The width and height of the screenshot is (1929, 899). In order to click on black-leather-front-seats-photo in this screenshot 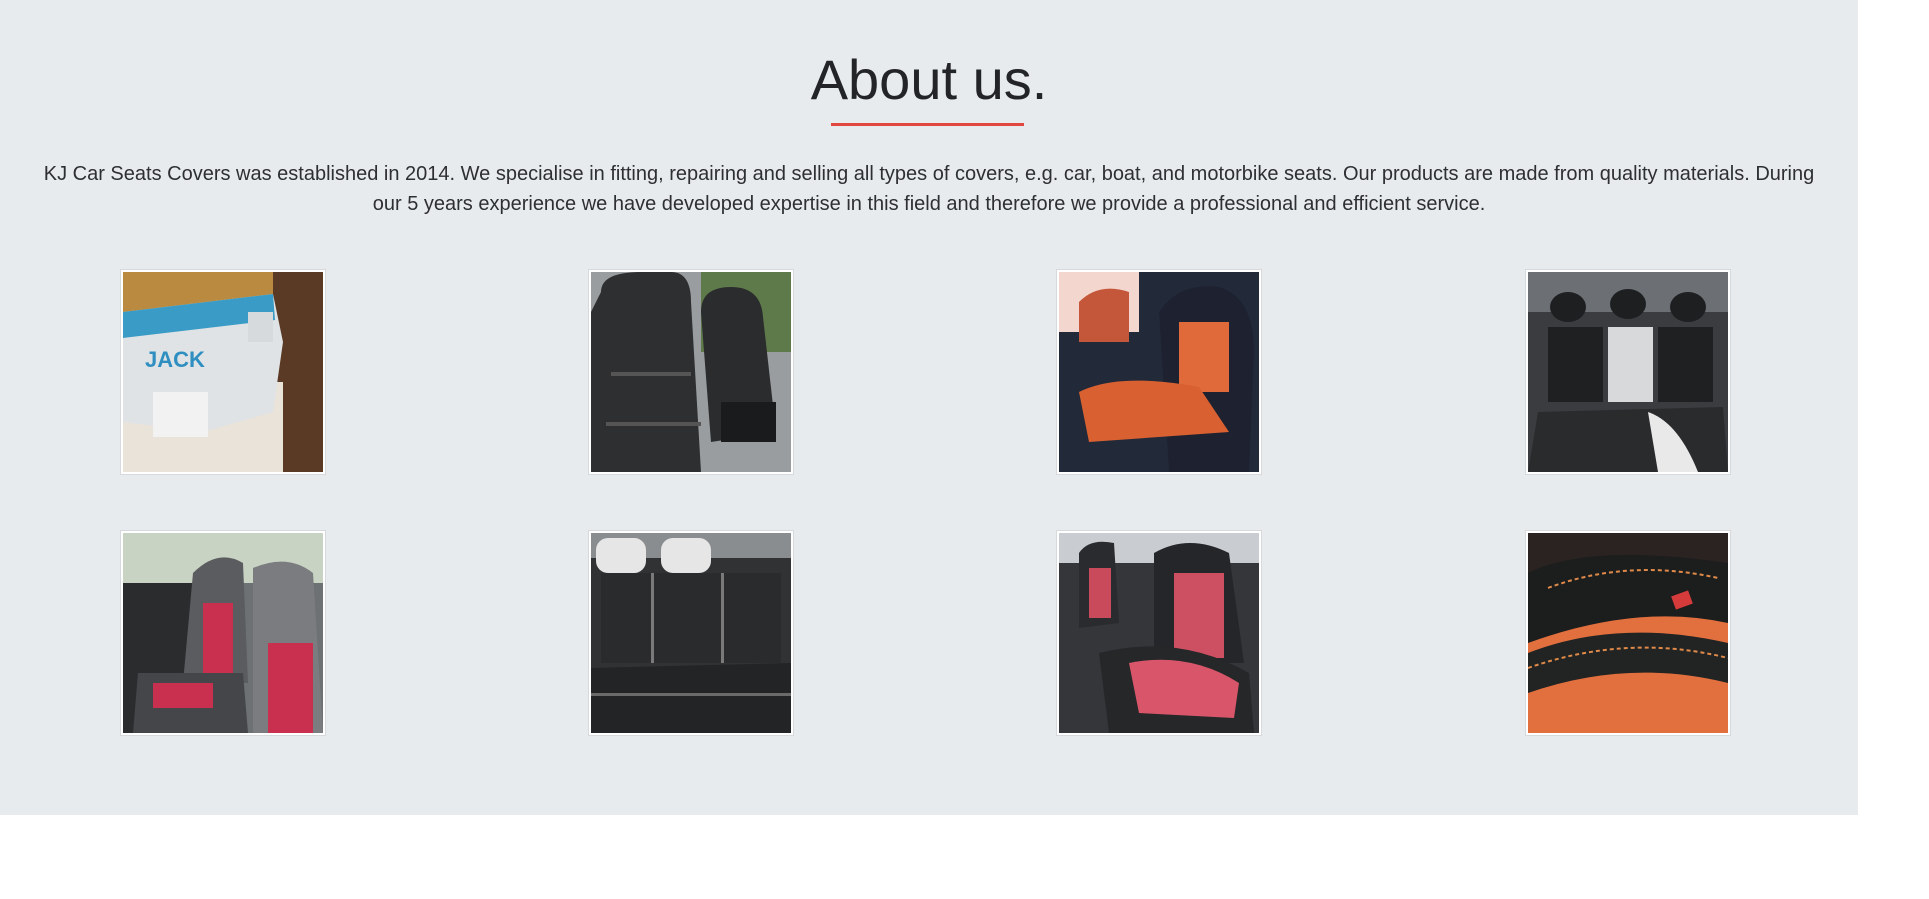, I will do `click(691, 372)`.